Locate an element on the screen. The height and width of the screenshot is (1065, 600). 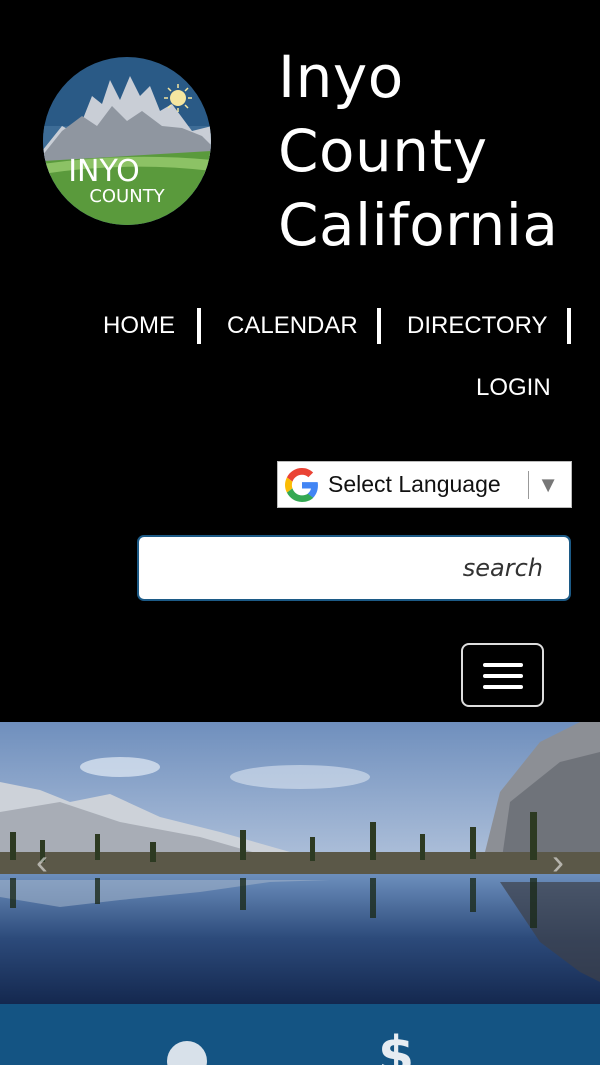
language-select-label: Select Language is located at coordinates (414, 484).